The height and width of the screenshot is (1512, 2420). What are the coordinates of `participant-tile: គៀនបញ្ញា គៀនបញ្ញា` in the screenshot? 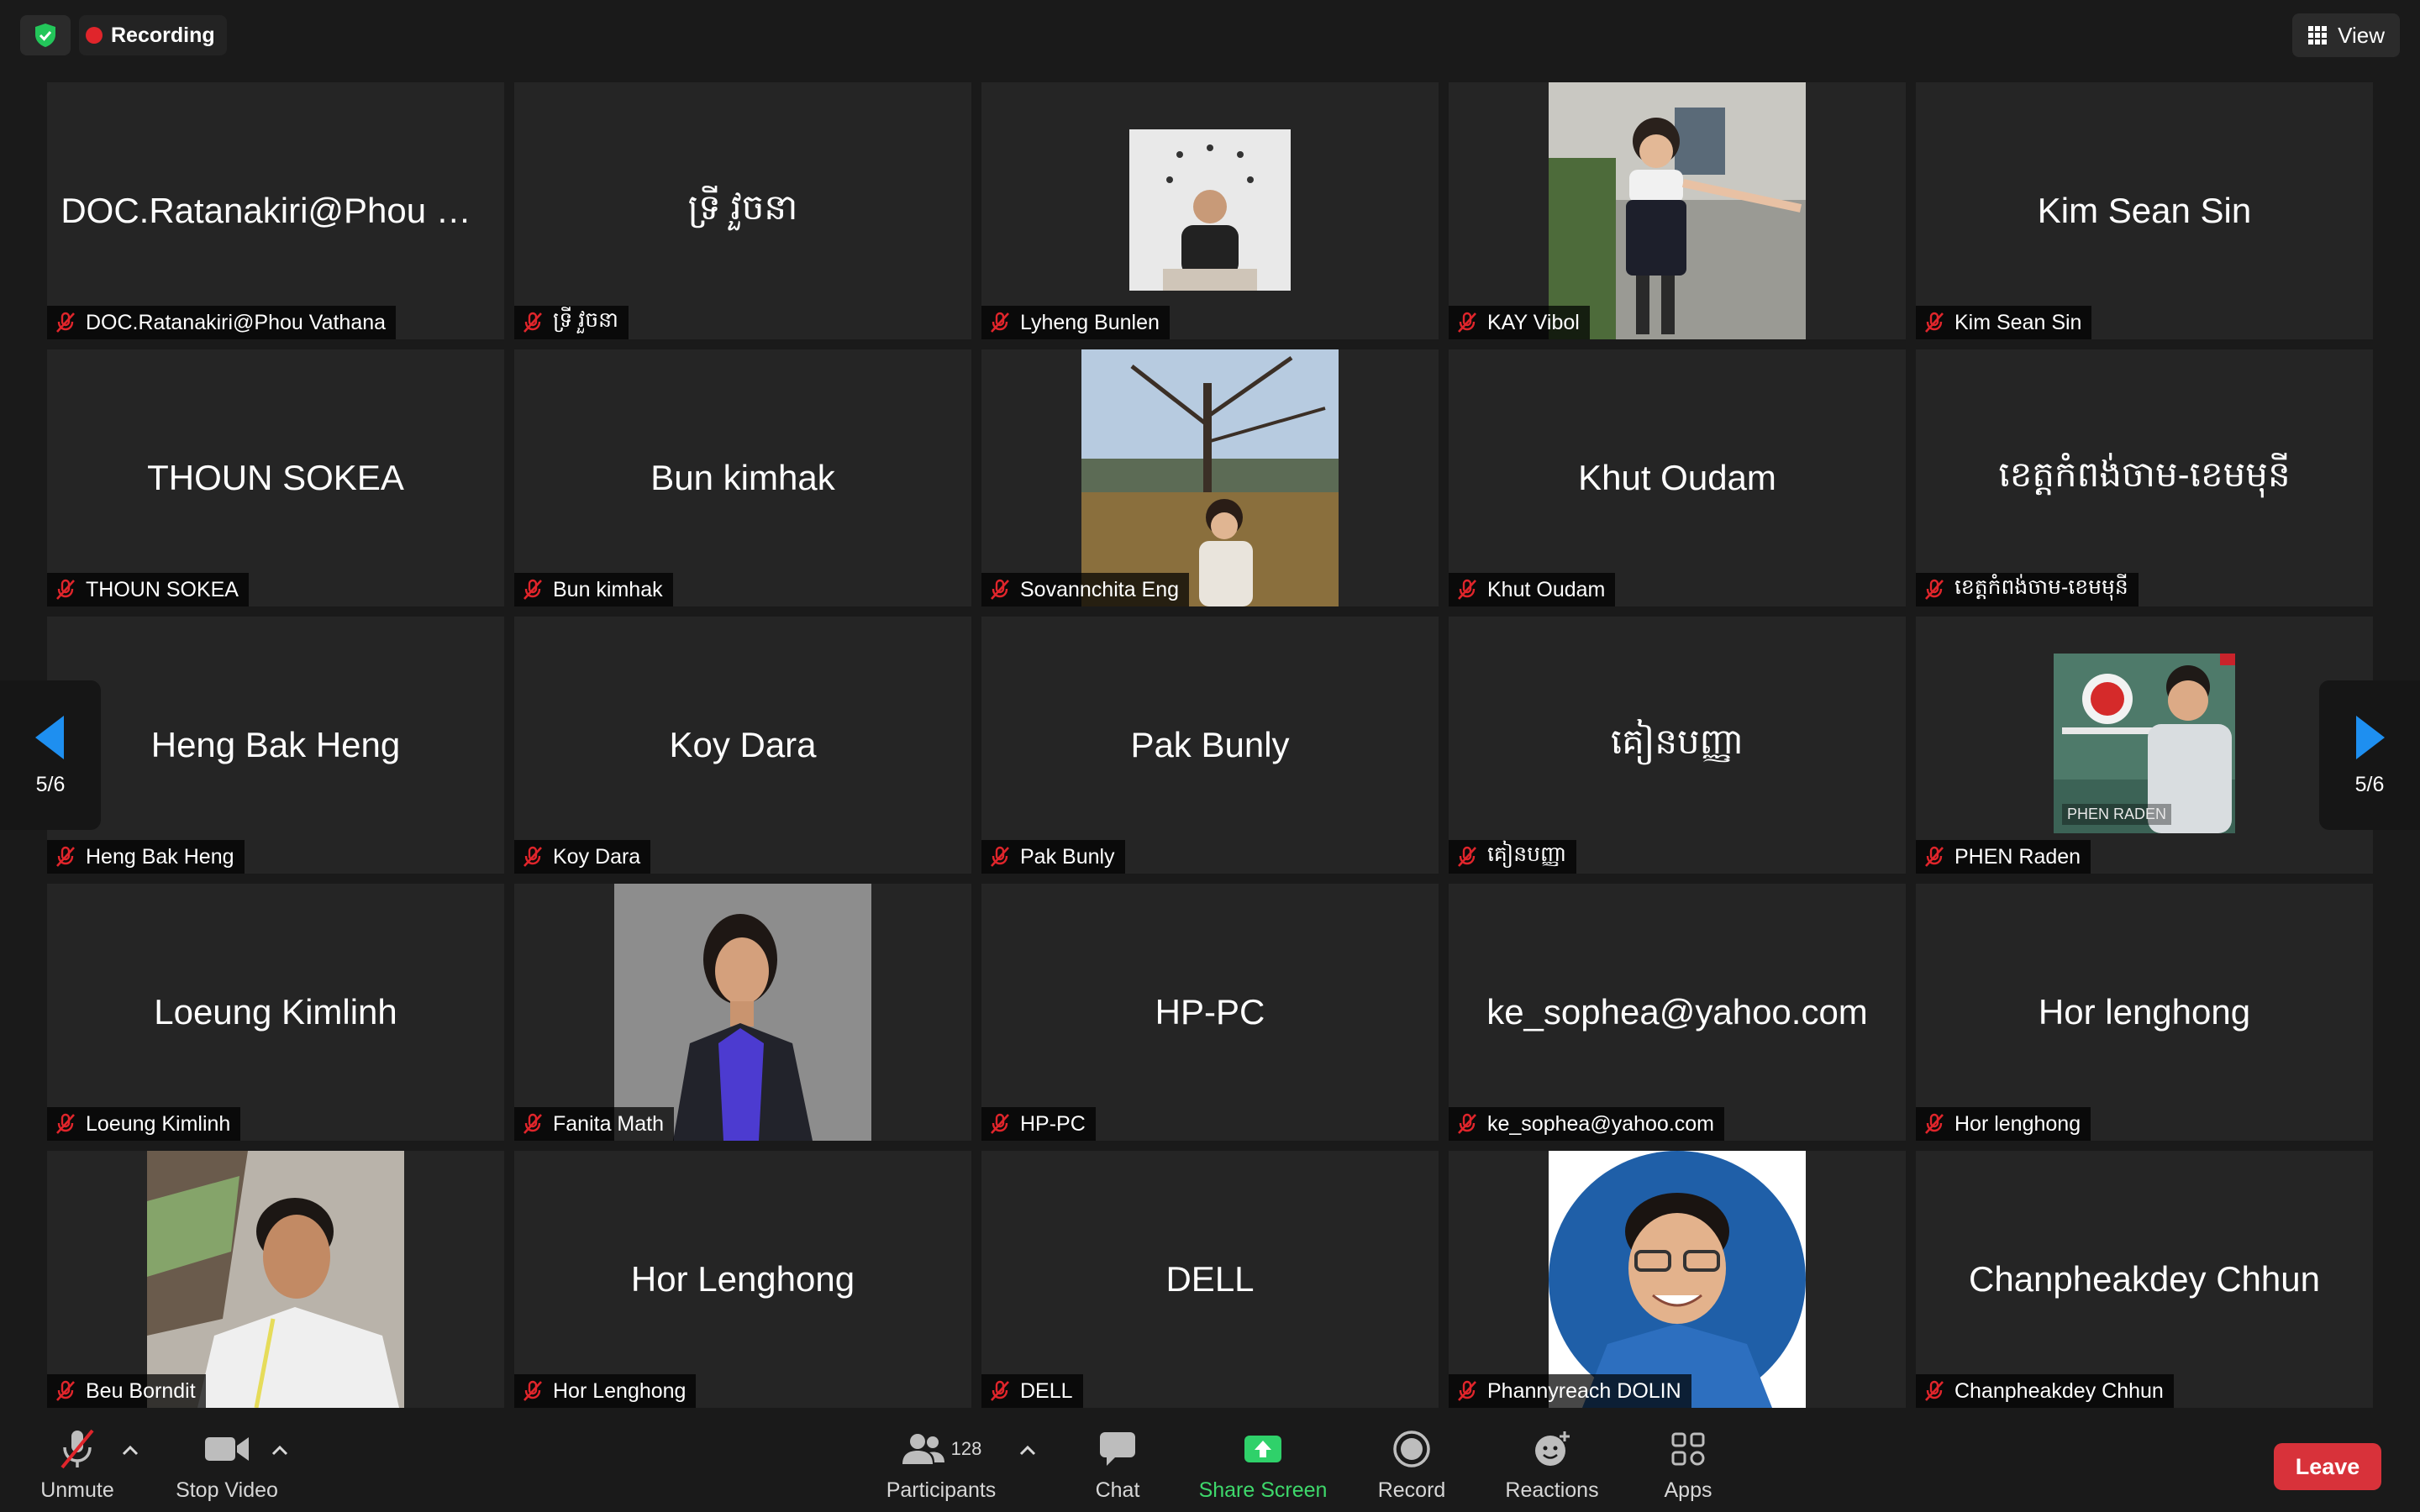 It's located at (1678, 745).